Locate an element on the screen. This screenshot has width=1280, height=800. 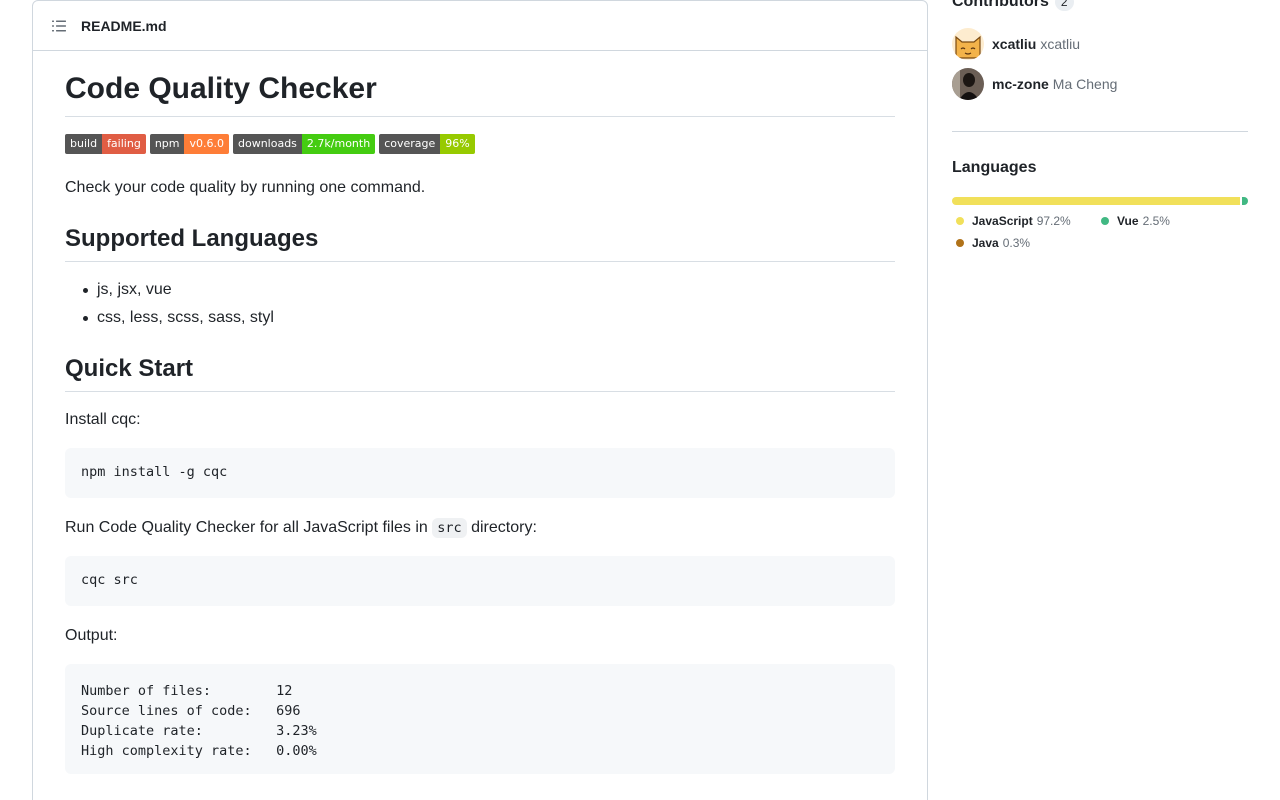
language-bar is located at coordinates (1100, 201).